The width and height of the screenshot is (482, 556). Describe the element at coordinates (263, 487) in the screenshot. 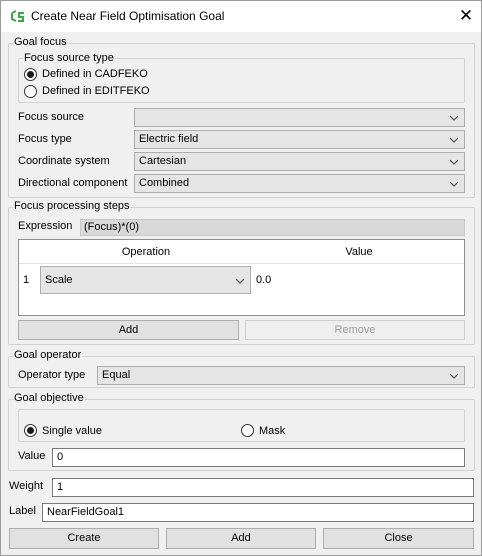

I see `weight-input: 1` at that location.